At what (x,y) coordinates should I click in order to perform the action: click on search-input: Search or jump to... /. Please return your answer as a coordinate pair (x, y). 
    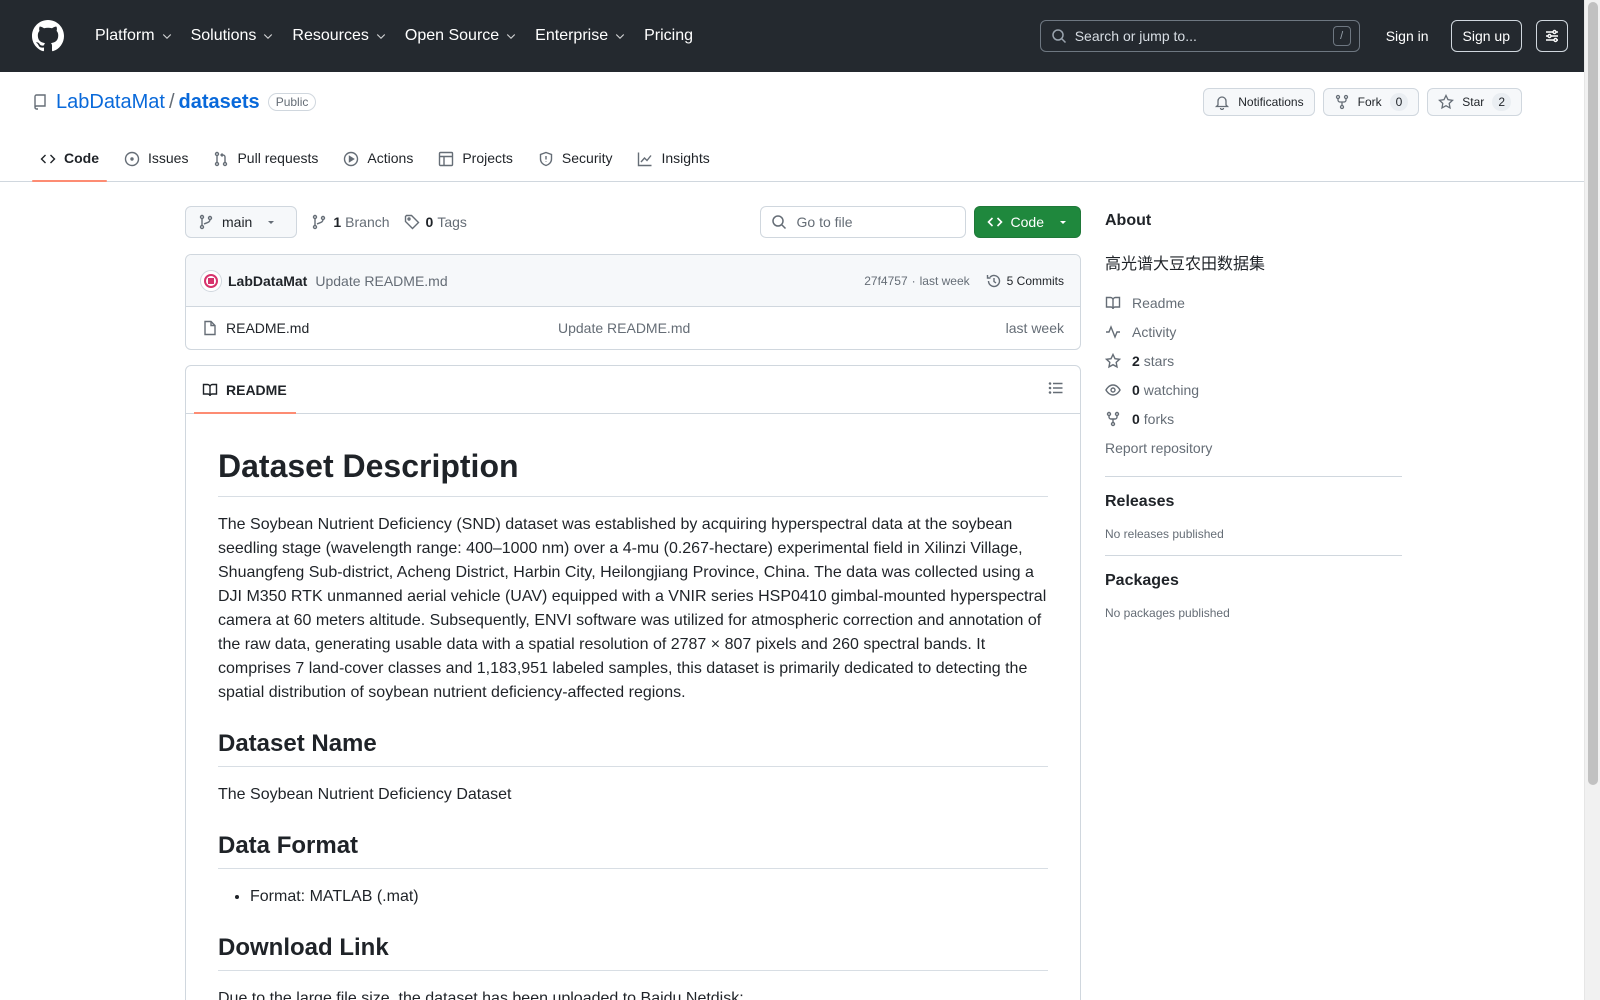
    Looking at the image, I should click on (1199, 36).